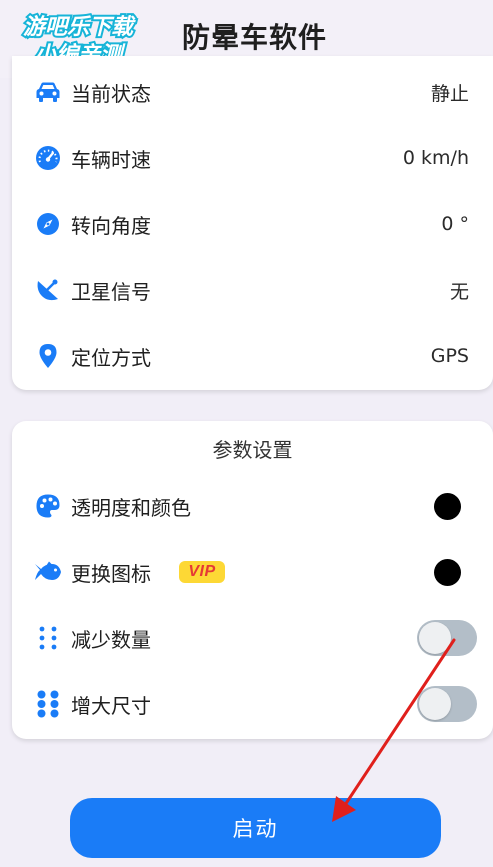  I want to click on large-dots-icon, so click(48, 704).